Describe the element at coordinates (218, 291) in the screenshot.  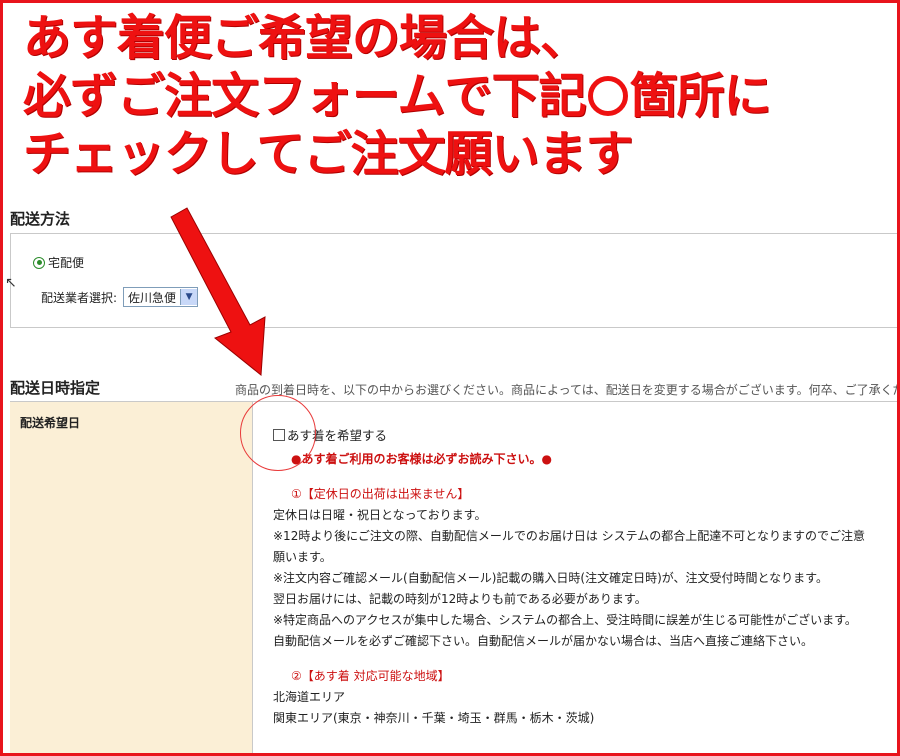
I see `red-arrow-icon` at that location.